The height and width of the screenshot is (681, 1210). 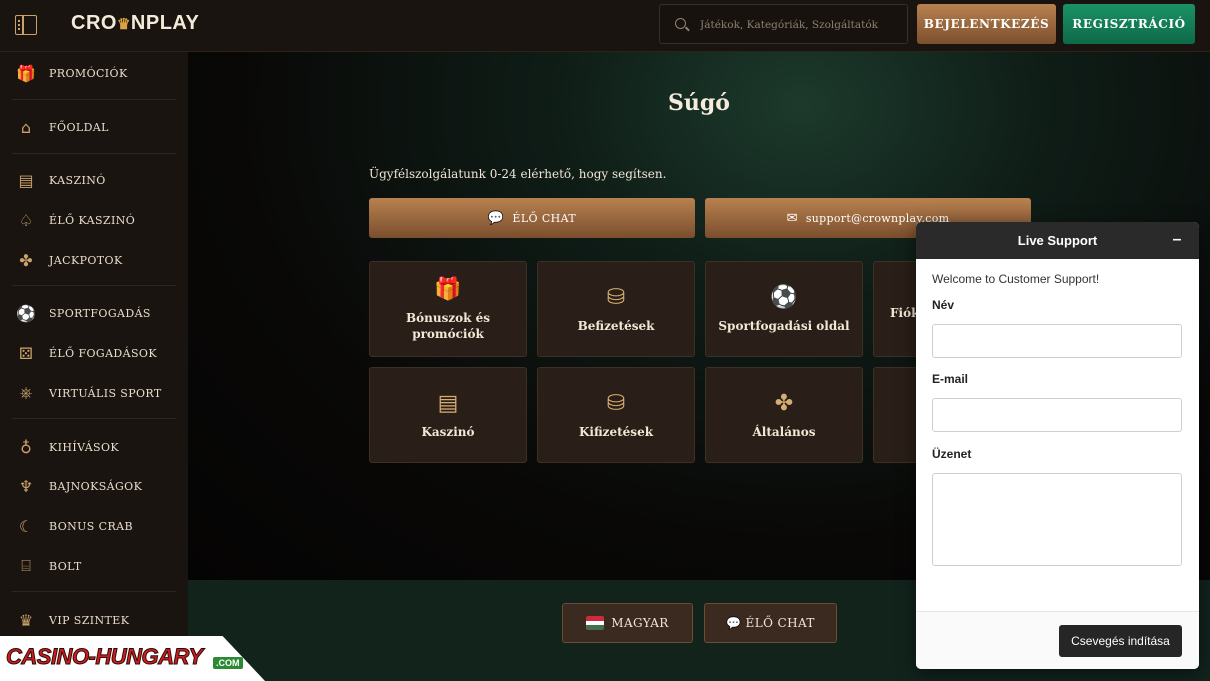 I want to click on live-support-header: Live Support –, so click(x=1057, y=240).